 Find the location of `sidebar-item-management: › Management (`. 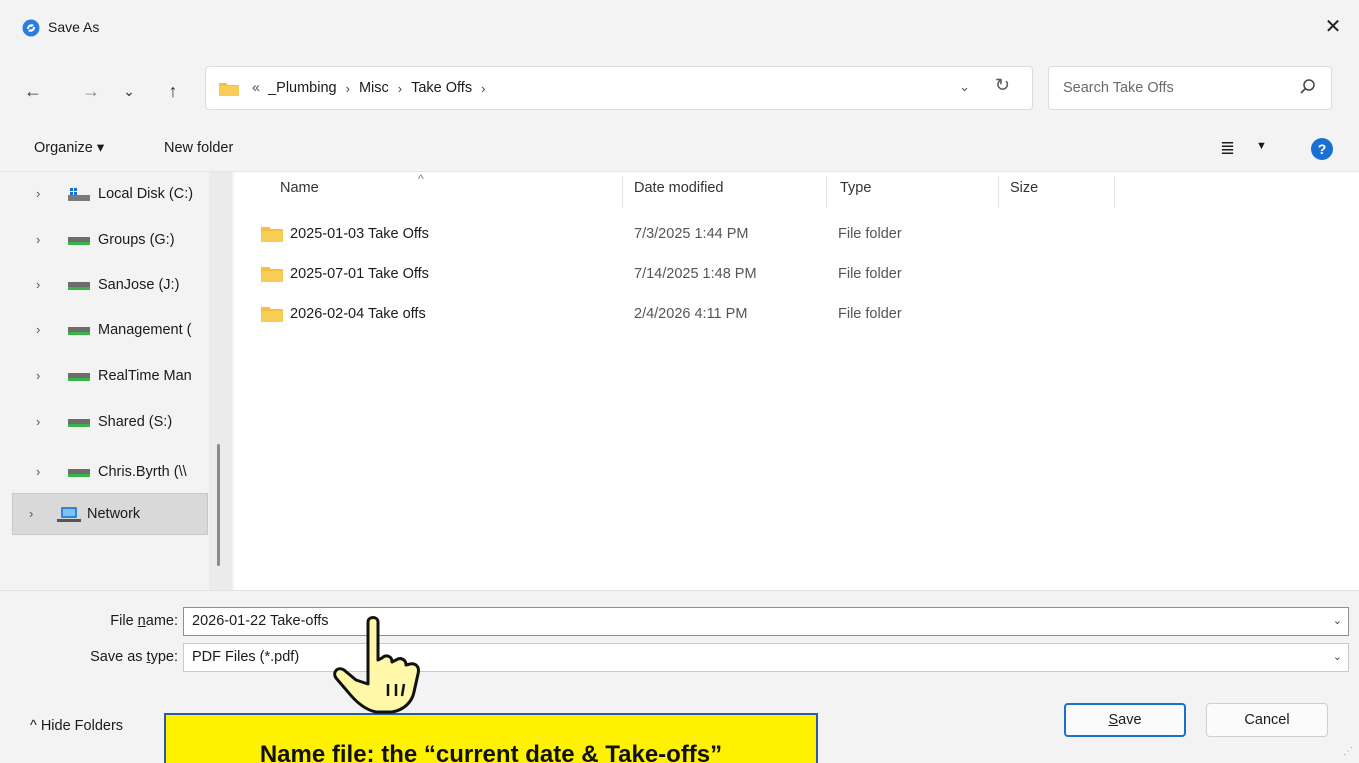

sidebar-item-management: › Management ( is located at coordinates (106, 331).